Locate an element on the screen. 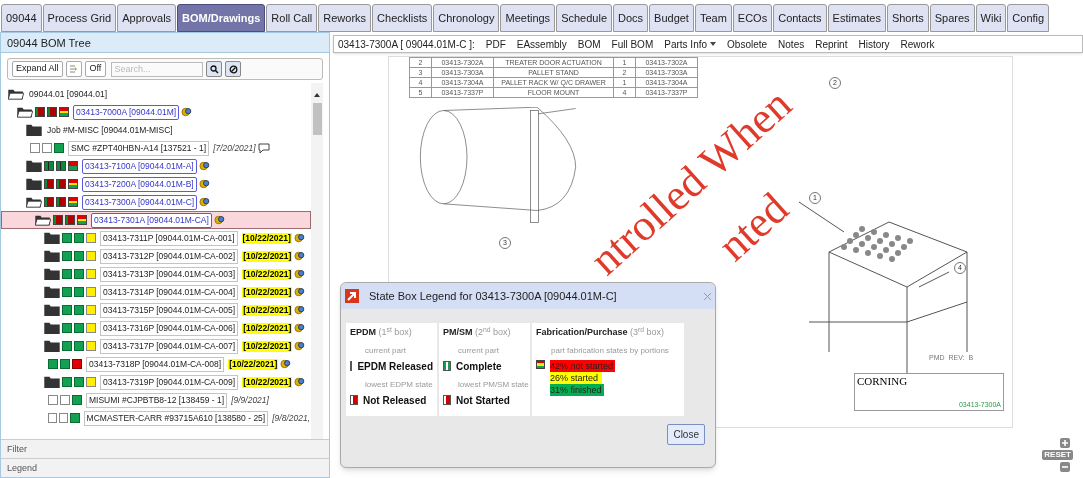 This screenshot has width=1083, height=478. part-label: MISUMI #CJPBTB8-12 [138459 - 1] is located at coordinates (157, 400).